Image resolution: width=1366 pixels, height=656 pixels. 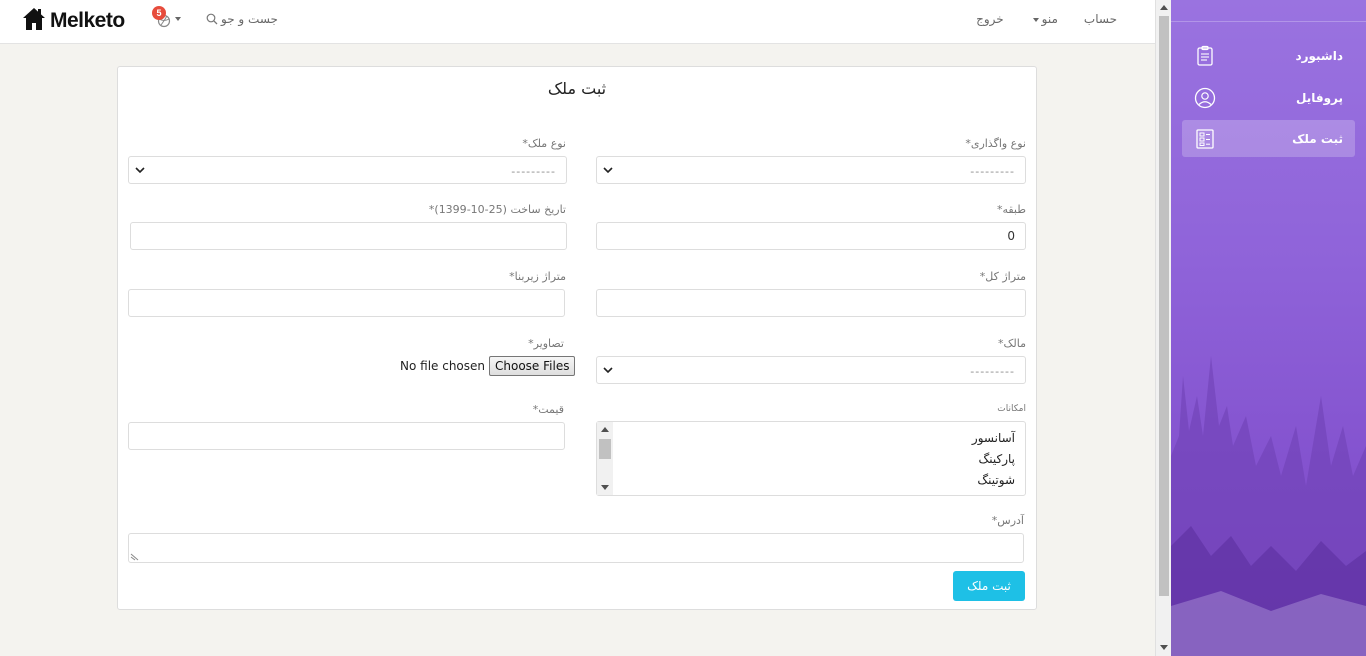 What do you see at coordinates (1205, 97) in the screenshot?
I see `user-circle-icon` at bounding box center [1205, 97].